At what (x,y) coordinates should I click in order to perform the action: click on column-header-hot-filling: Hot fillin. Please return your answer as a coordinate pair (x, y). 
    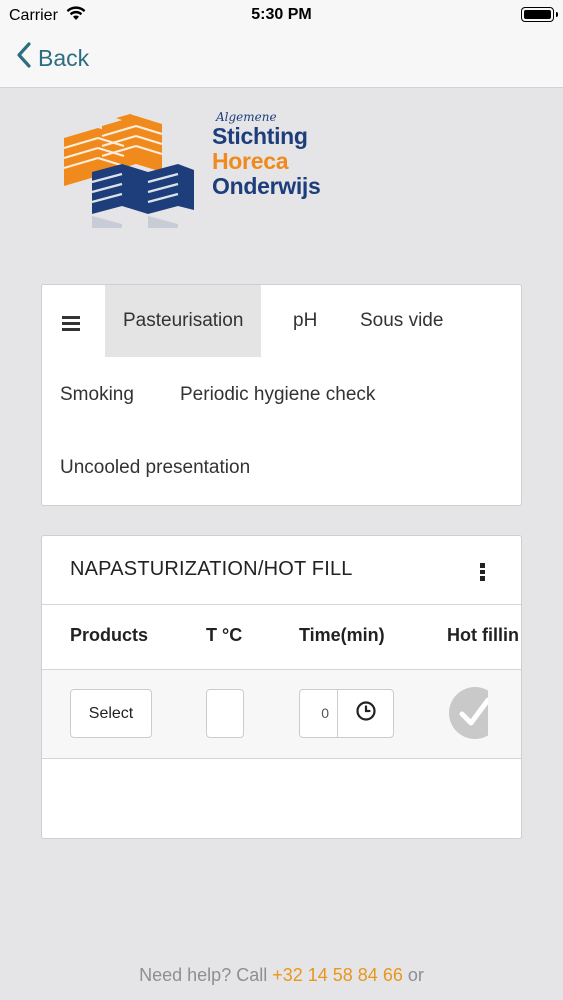
    Looking at the image, I should click on (483, 635).